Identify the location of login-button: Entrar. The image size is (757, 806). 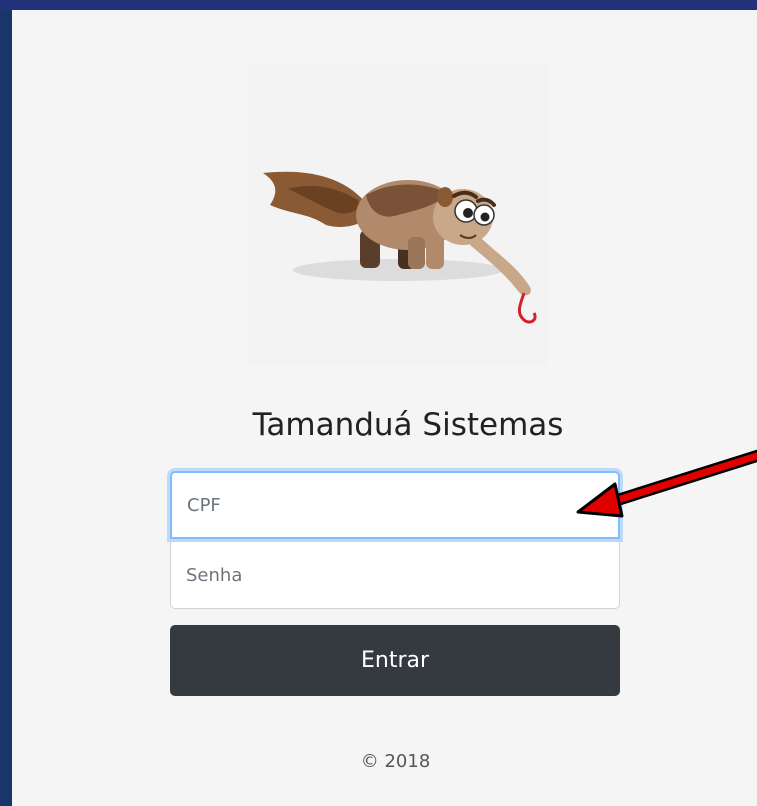
(395, 660).